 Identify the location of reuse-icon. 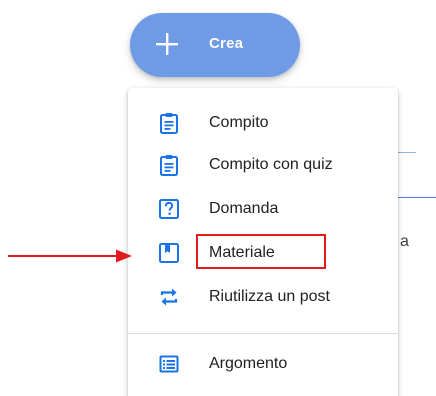
(169, 297).